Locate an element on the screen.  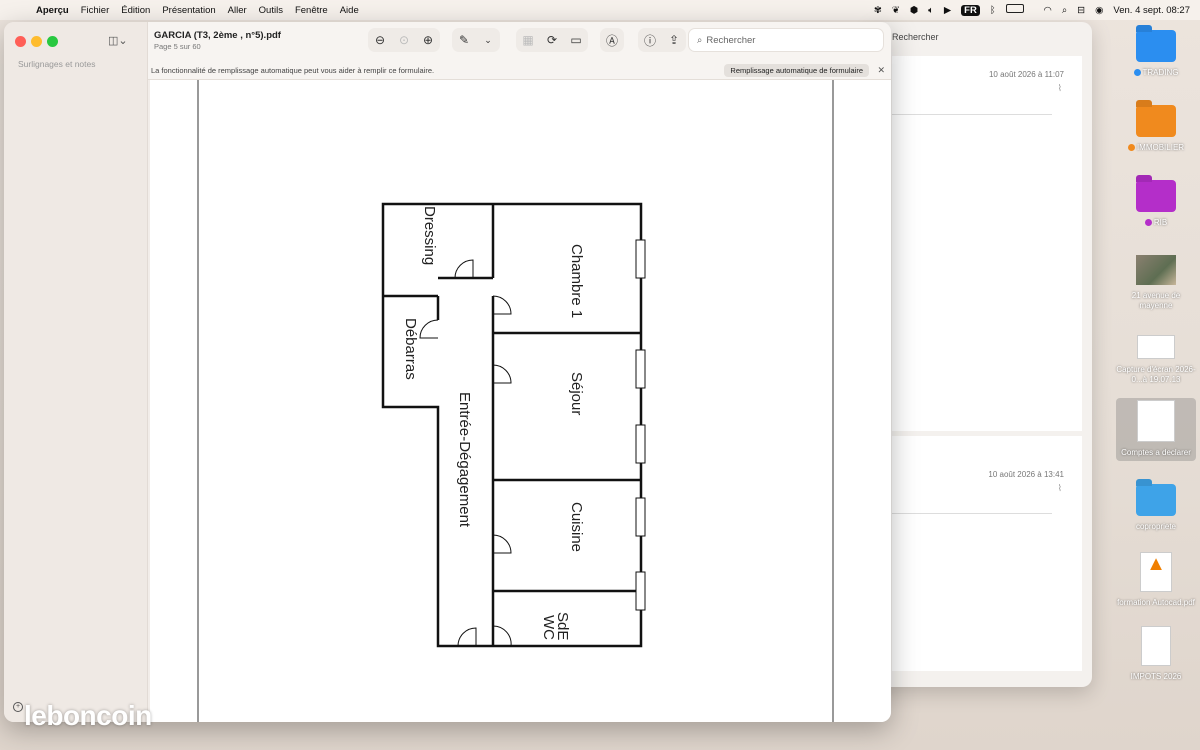
form-fill-icon: ▦ is located at coordinates (528, 40).